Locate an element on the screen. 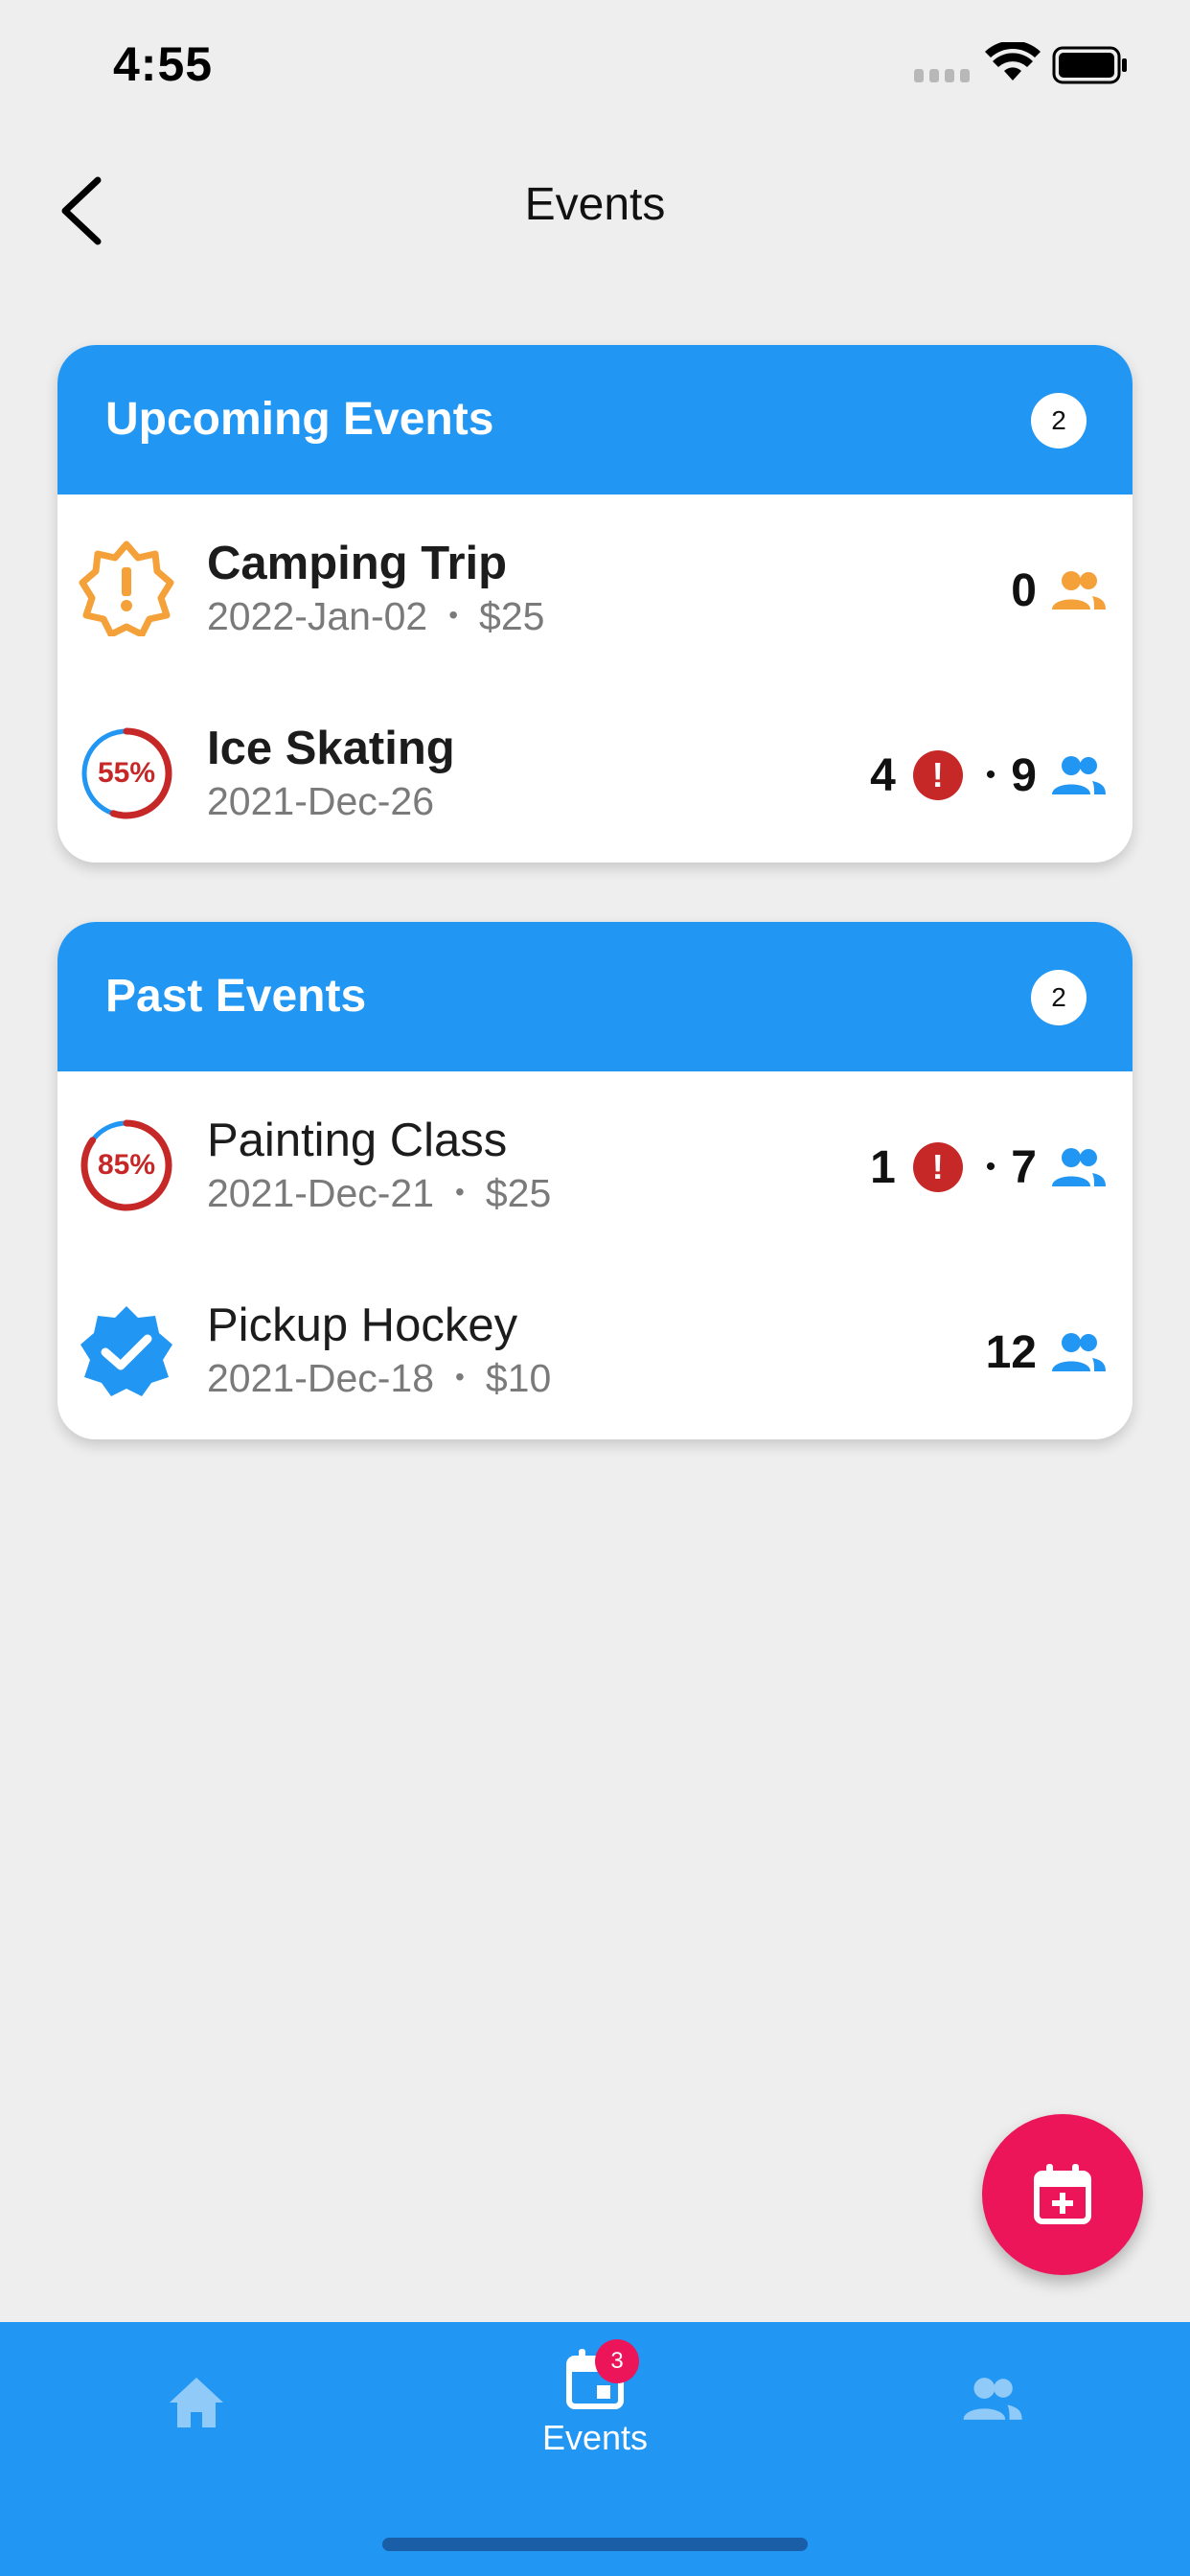  event-name: Ice Skating is located at coordinates (331, 748).